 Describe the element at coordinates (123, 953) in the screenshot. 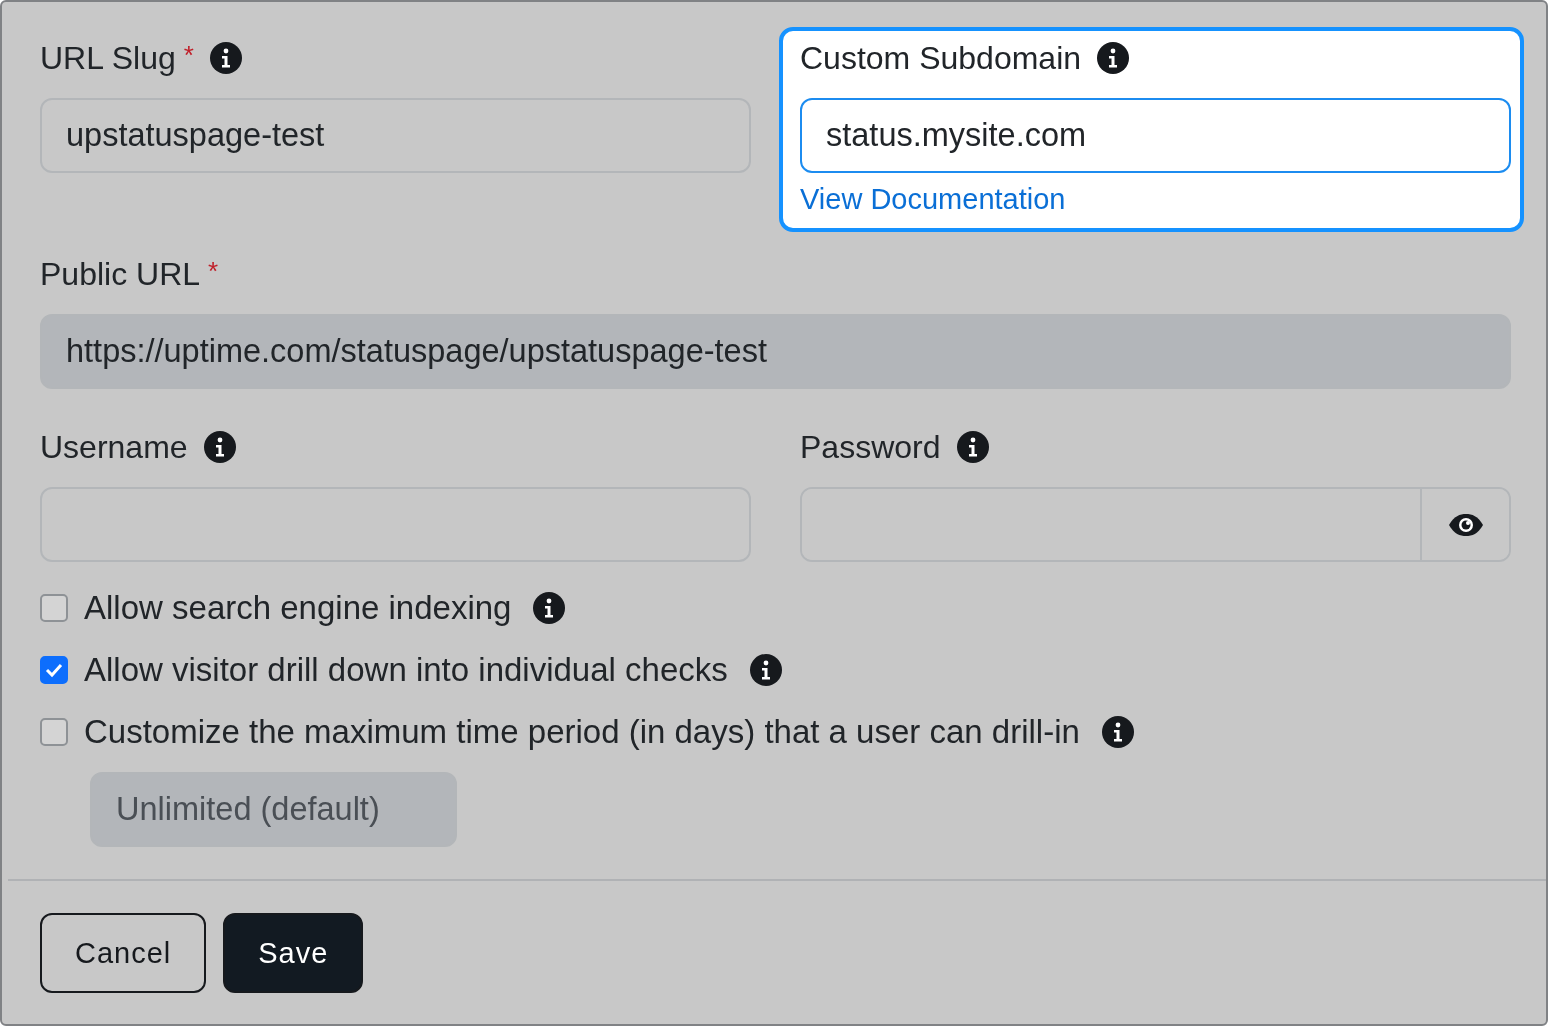

I see `cancel-button: Cancel` at that location.